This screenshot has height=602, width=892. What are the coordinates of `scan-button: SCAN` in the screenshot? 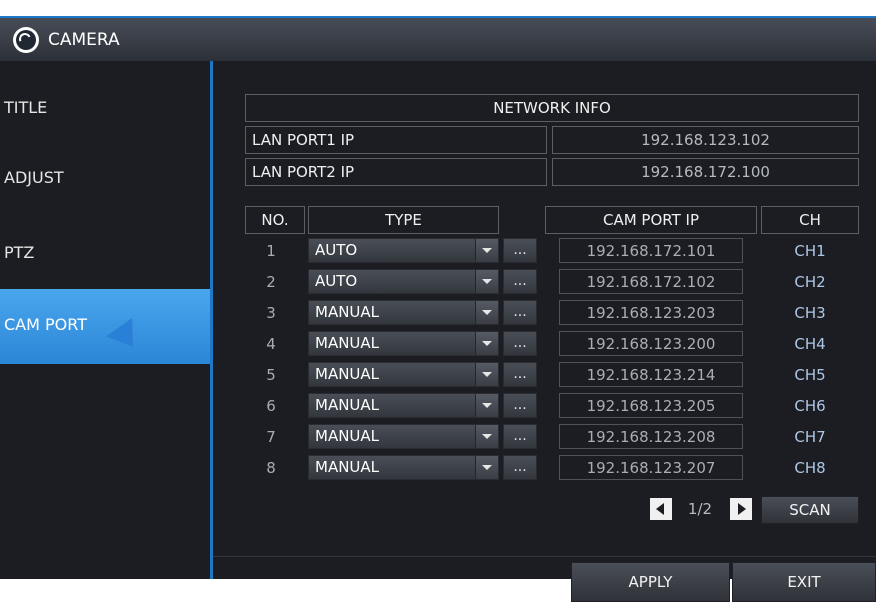 It's located at (810, 510).